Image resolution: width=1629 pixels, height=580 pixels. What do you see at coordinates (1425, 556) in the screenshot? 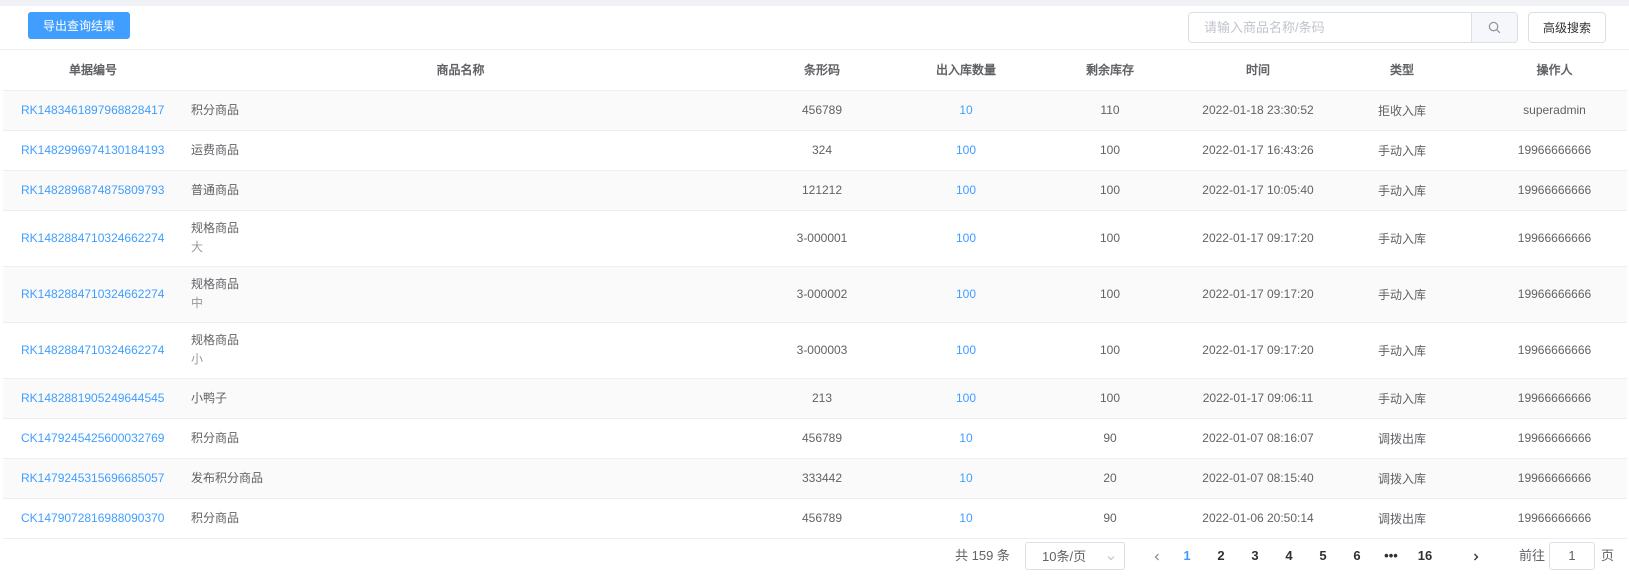
I see `page-number-button: 16` at bounding box center [1425, 556].